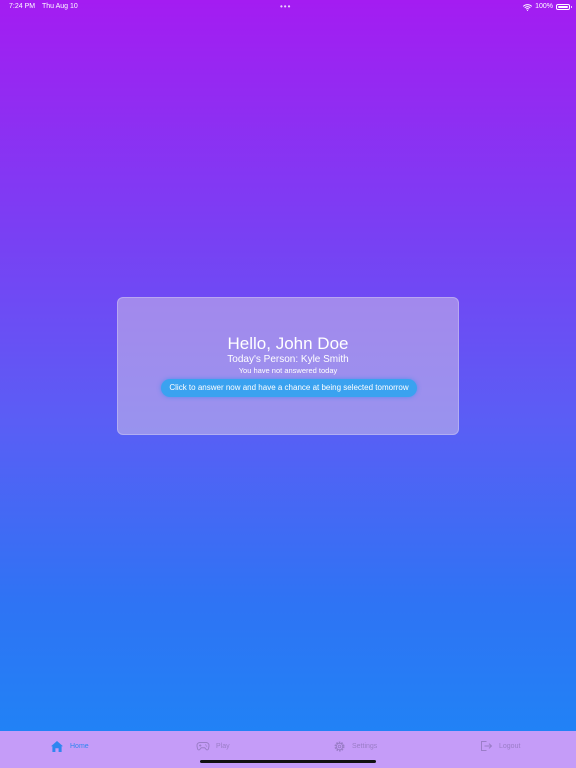 This screenshot has height=768, width=576. What do you see at coordinates (288, 359) in the screenshot?
I see `todays-person-label: Today's Person: Kyle Smith` at bounding box center [288, 359].